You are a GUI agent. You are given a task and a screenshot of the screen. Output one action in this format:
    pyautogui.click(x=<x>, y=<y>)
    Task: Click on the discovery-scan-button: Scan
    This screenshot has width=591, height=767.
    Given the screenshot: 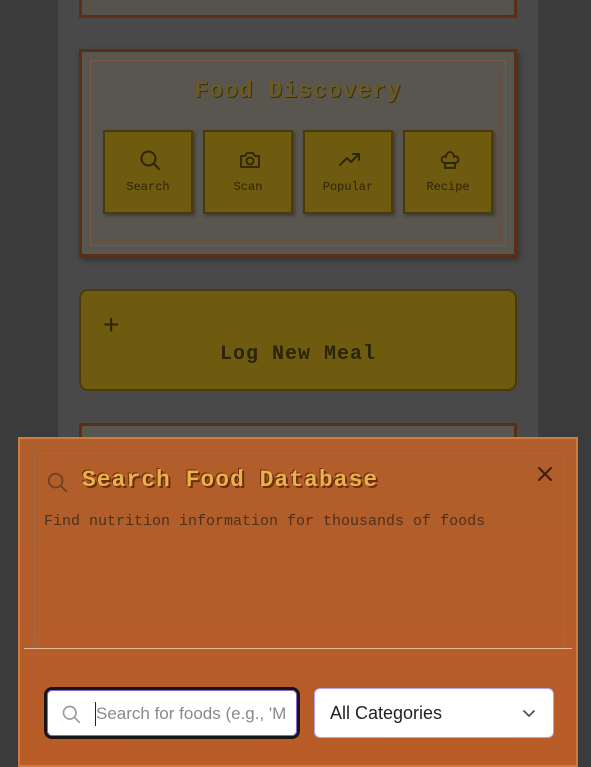 What is the action you would take?
    pyautogui.click(x=248, y=172)
    